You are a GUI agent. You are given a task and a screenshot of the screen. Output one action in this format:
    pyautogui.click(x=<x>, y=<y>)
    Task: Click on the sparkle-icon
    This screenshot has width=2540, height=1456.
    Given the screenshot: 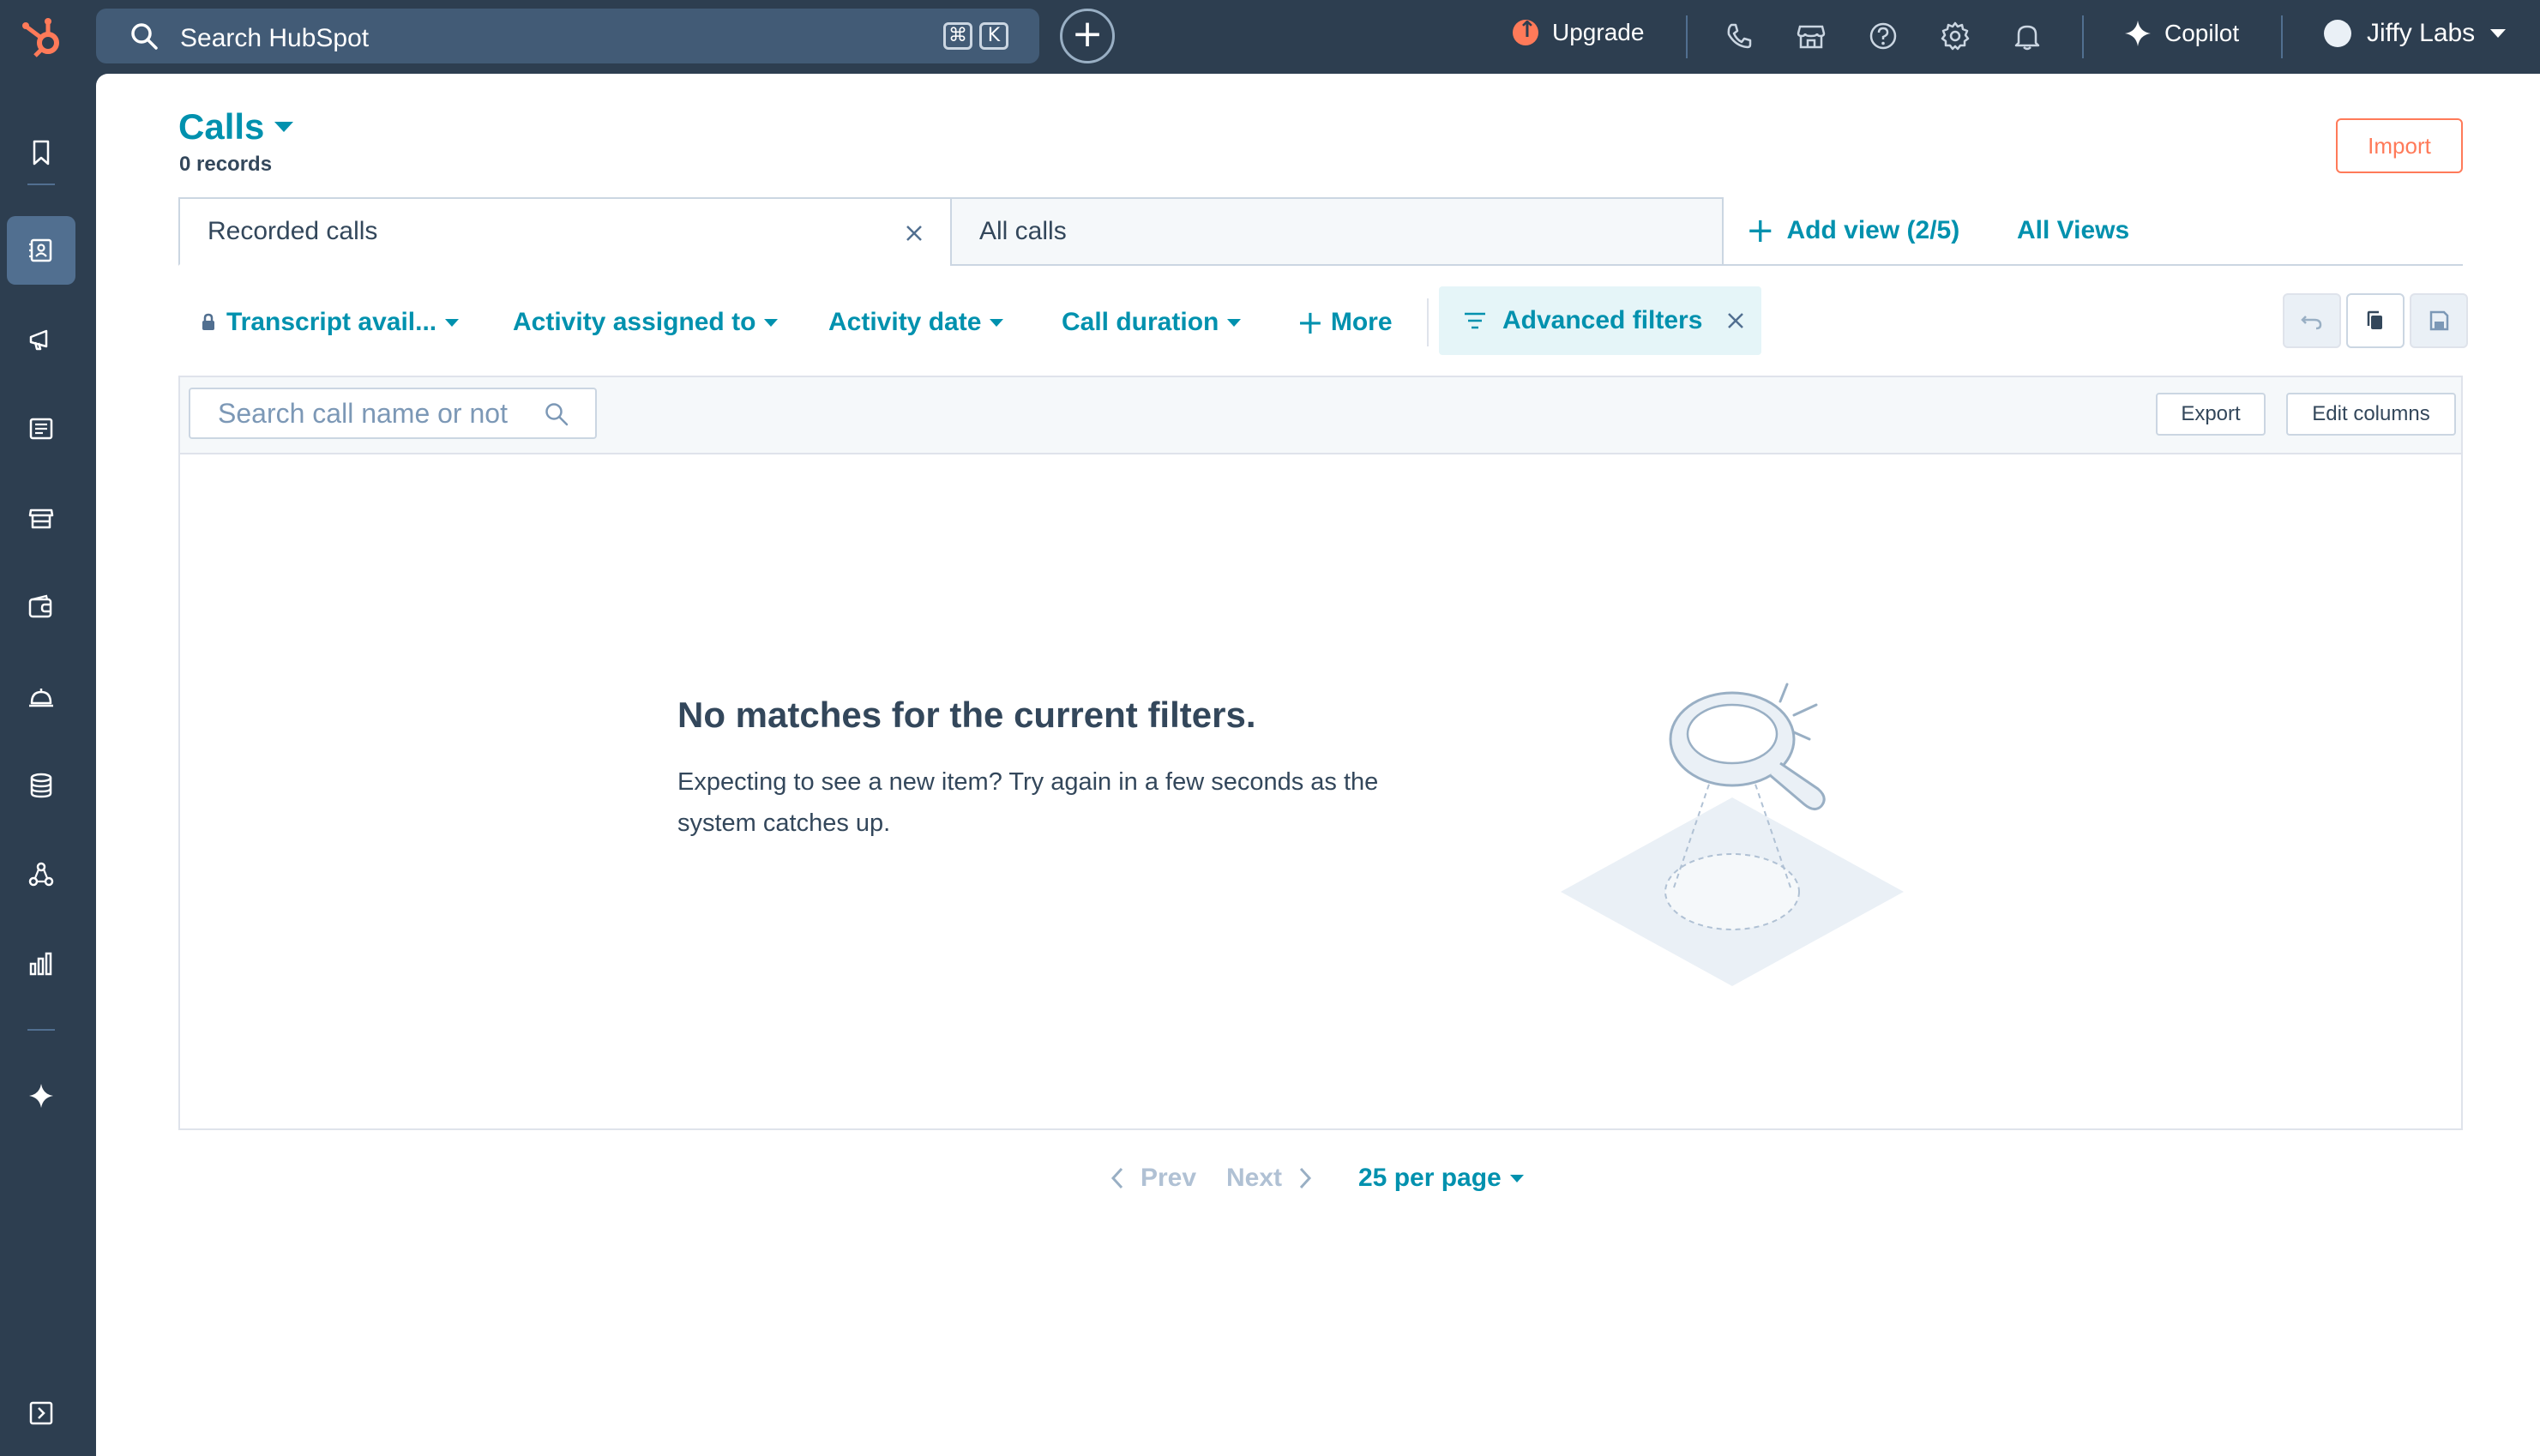 What is the action you would take?
    pyautogui.click(x=41, y=1096)
    